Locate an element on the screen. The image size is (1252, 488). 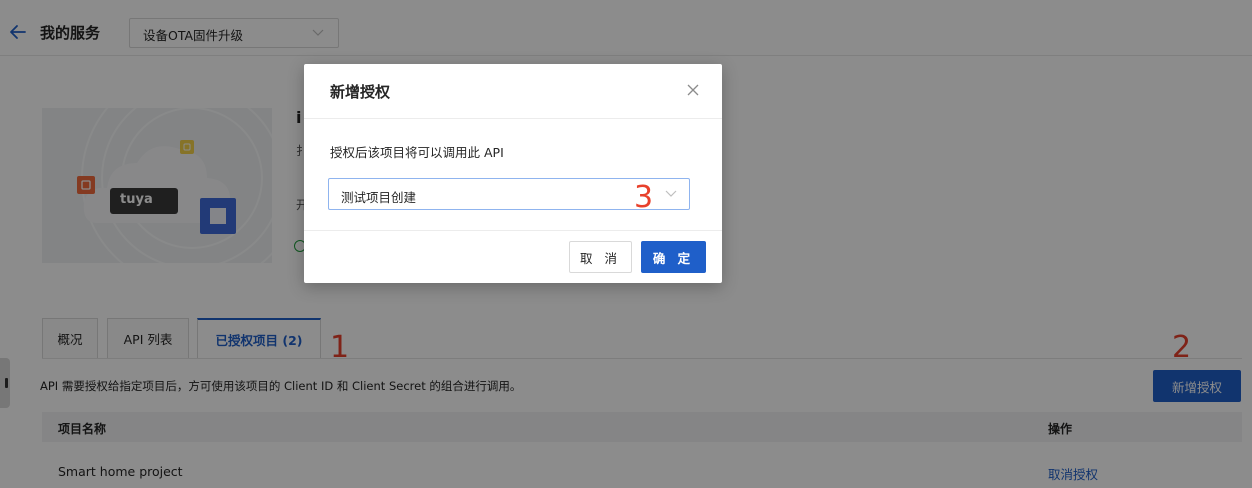
annotation-3: 3 is located at coordinates (644, 197).